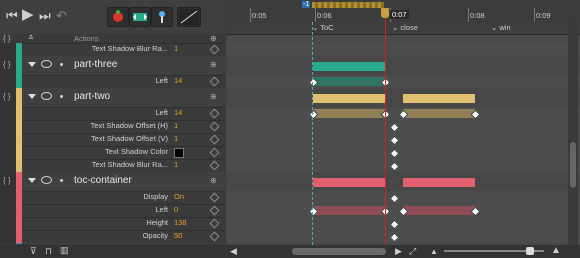 The image size is (580, 258). Describe the element at coordinates (573, 165) in the screenshot. I see `vertical-scroll-thumb` at that location.